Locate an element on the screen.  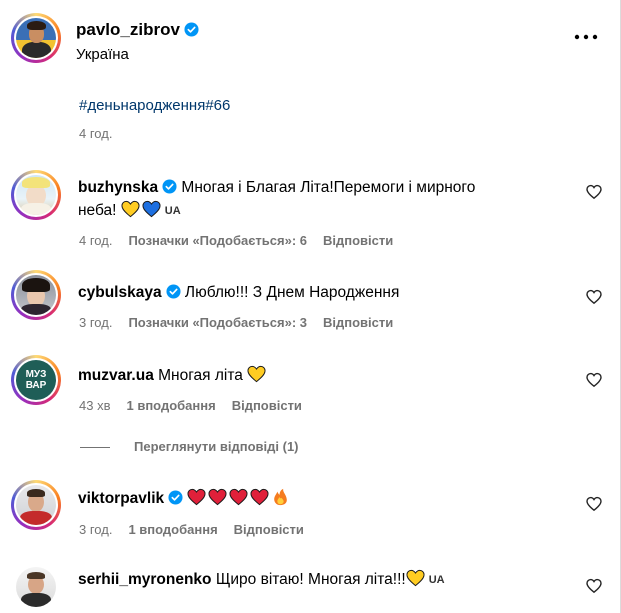
post-location: Україна is located at coordinates (102, 54).